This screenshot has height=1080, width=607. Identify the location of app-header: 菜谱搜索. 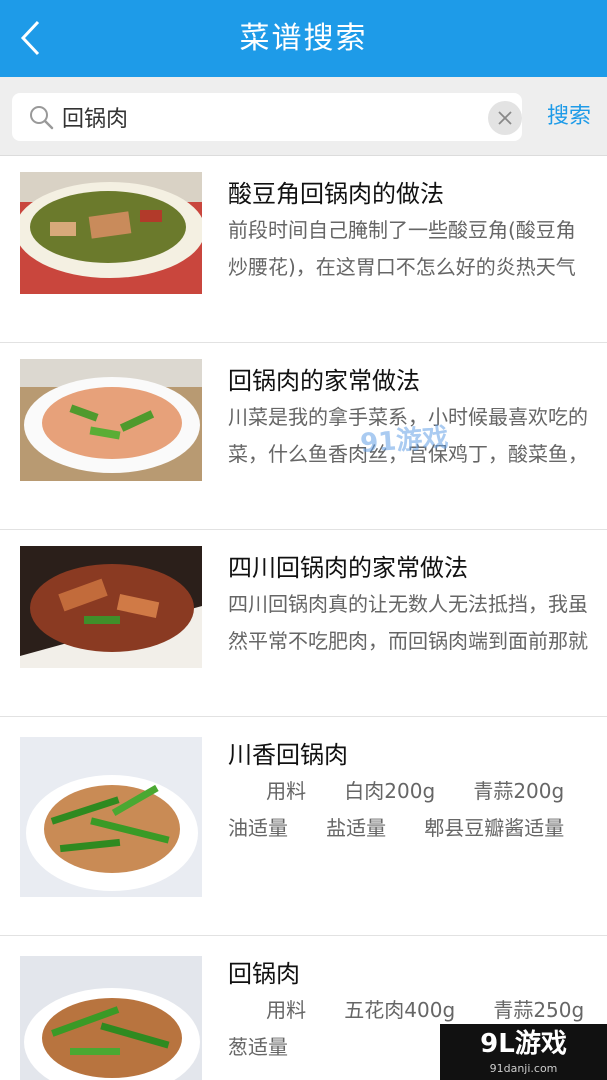
(303, 38).